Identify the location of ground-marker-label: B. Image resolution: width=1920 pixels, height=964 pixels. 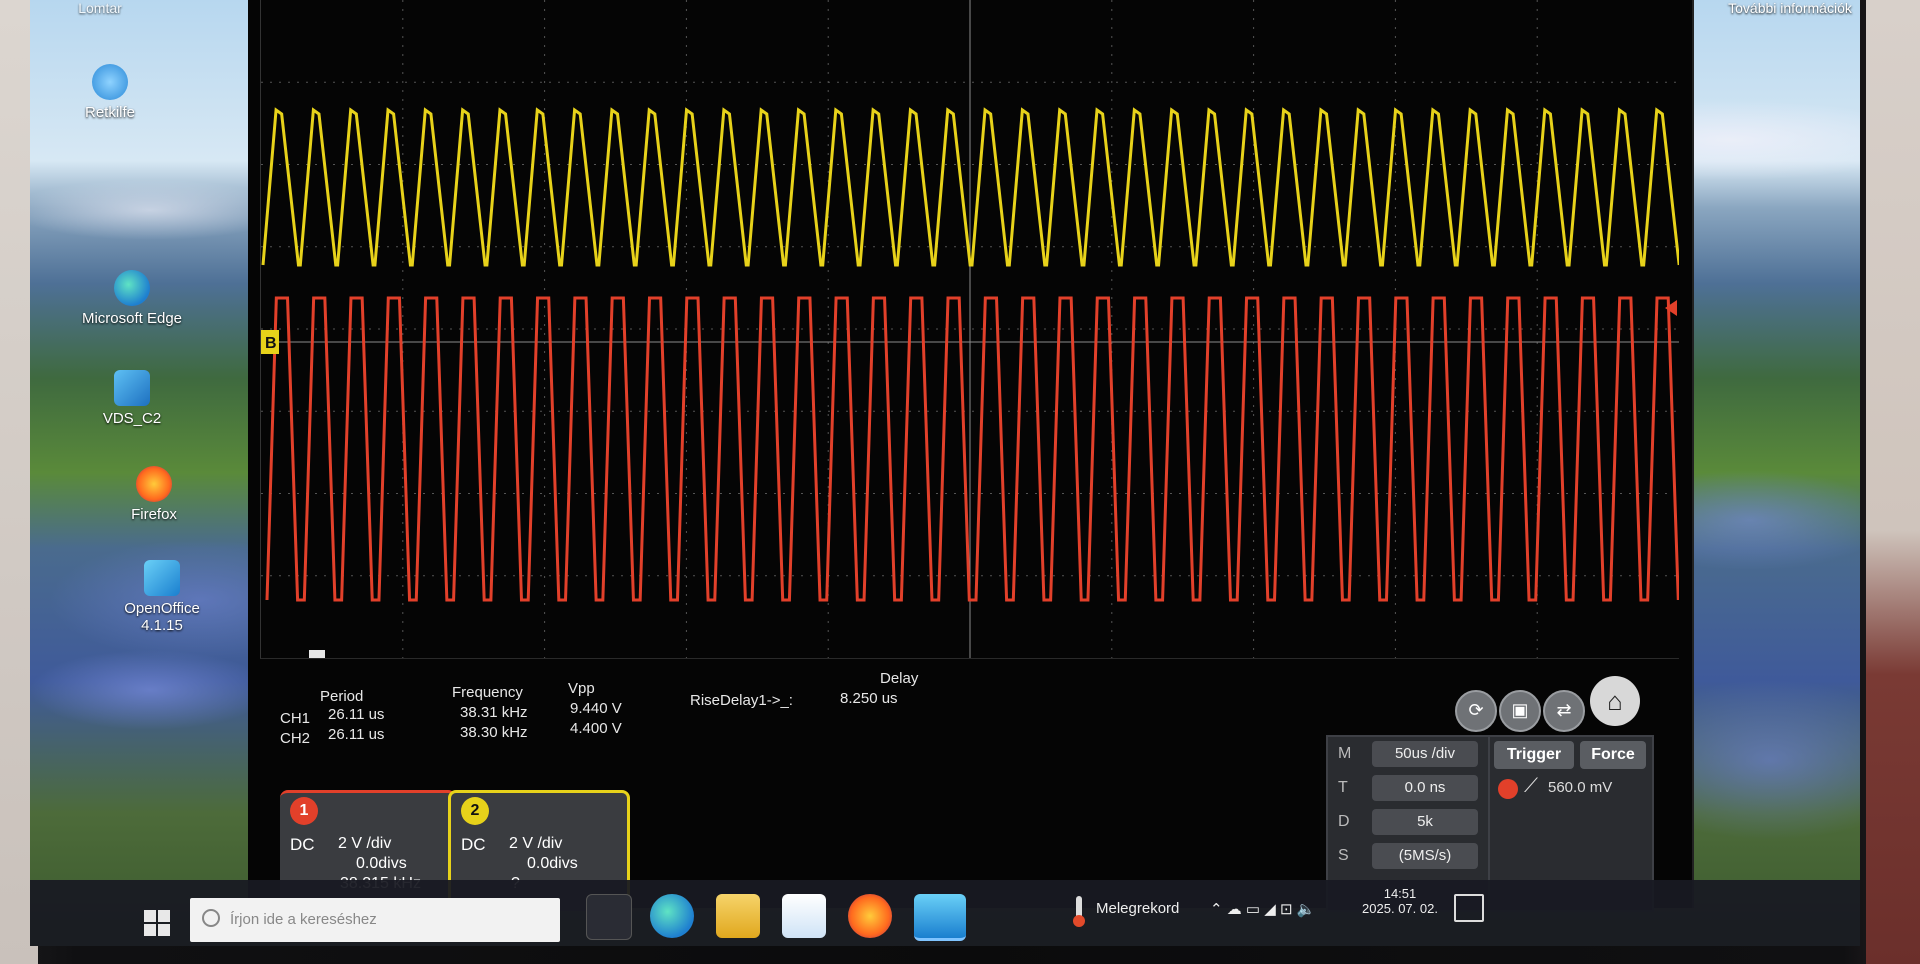
(271, 343).